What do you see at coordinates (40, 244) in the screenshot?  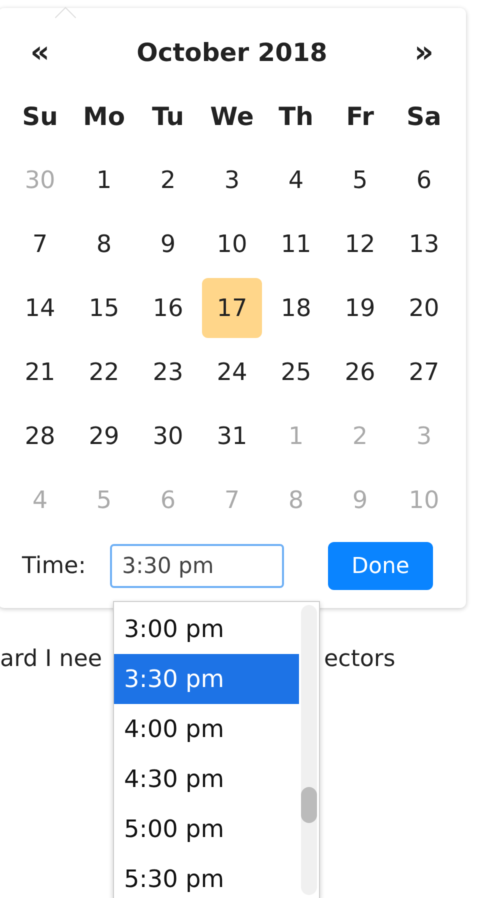 I see `day-cell: 7` at bounding box center [40, 244].